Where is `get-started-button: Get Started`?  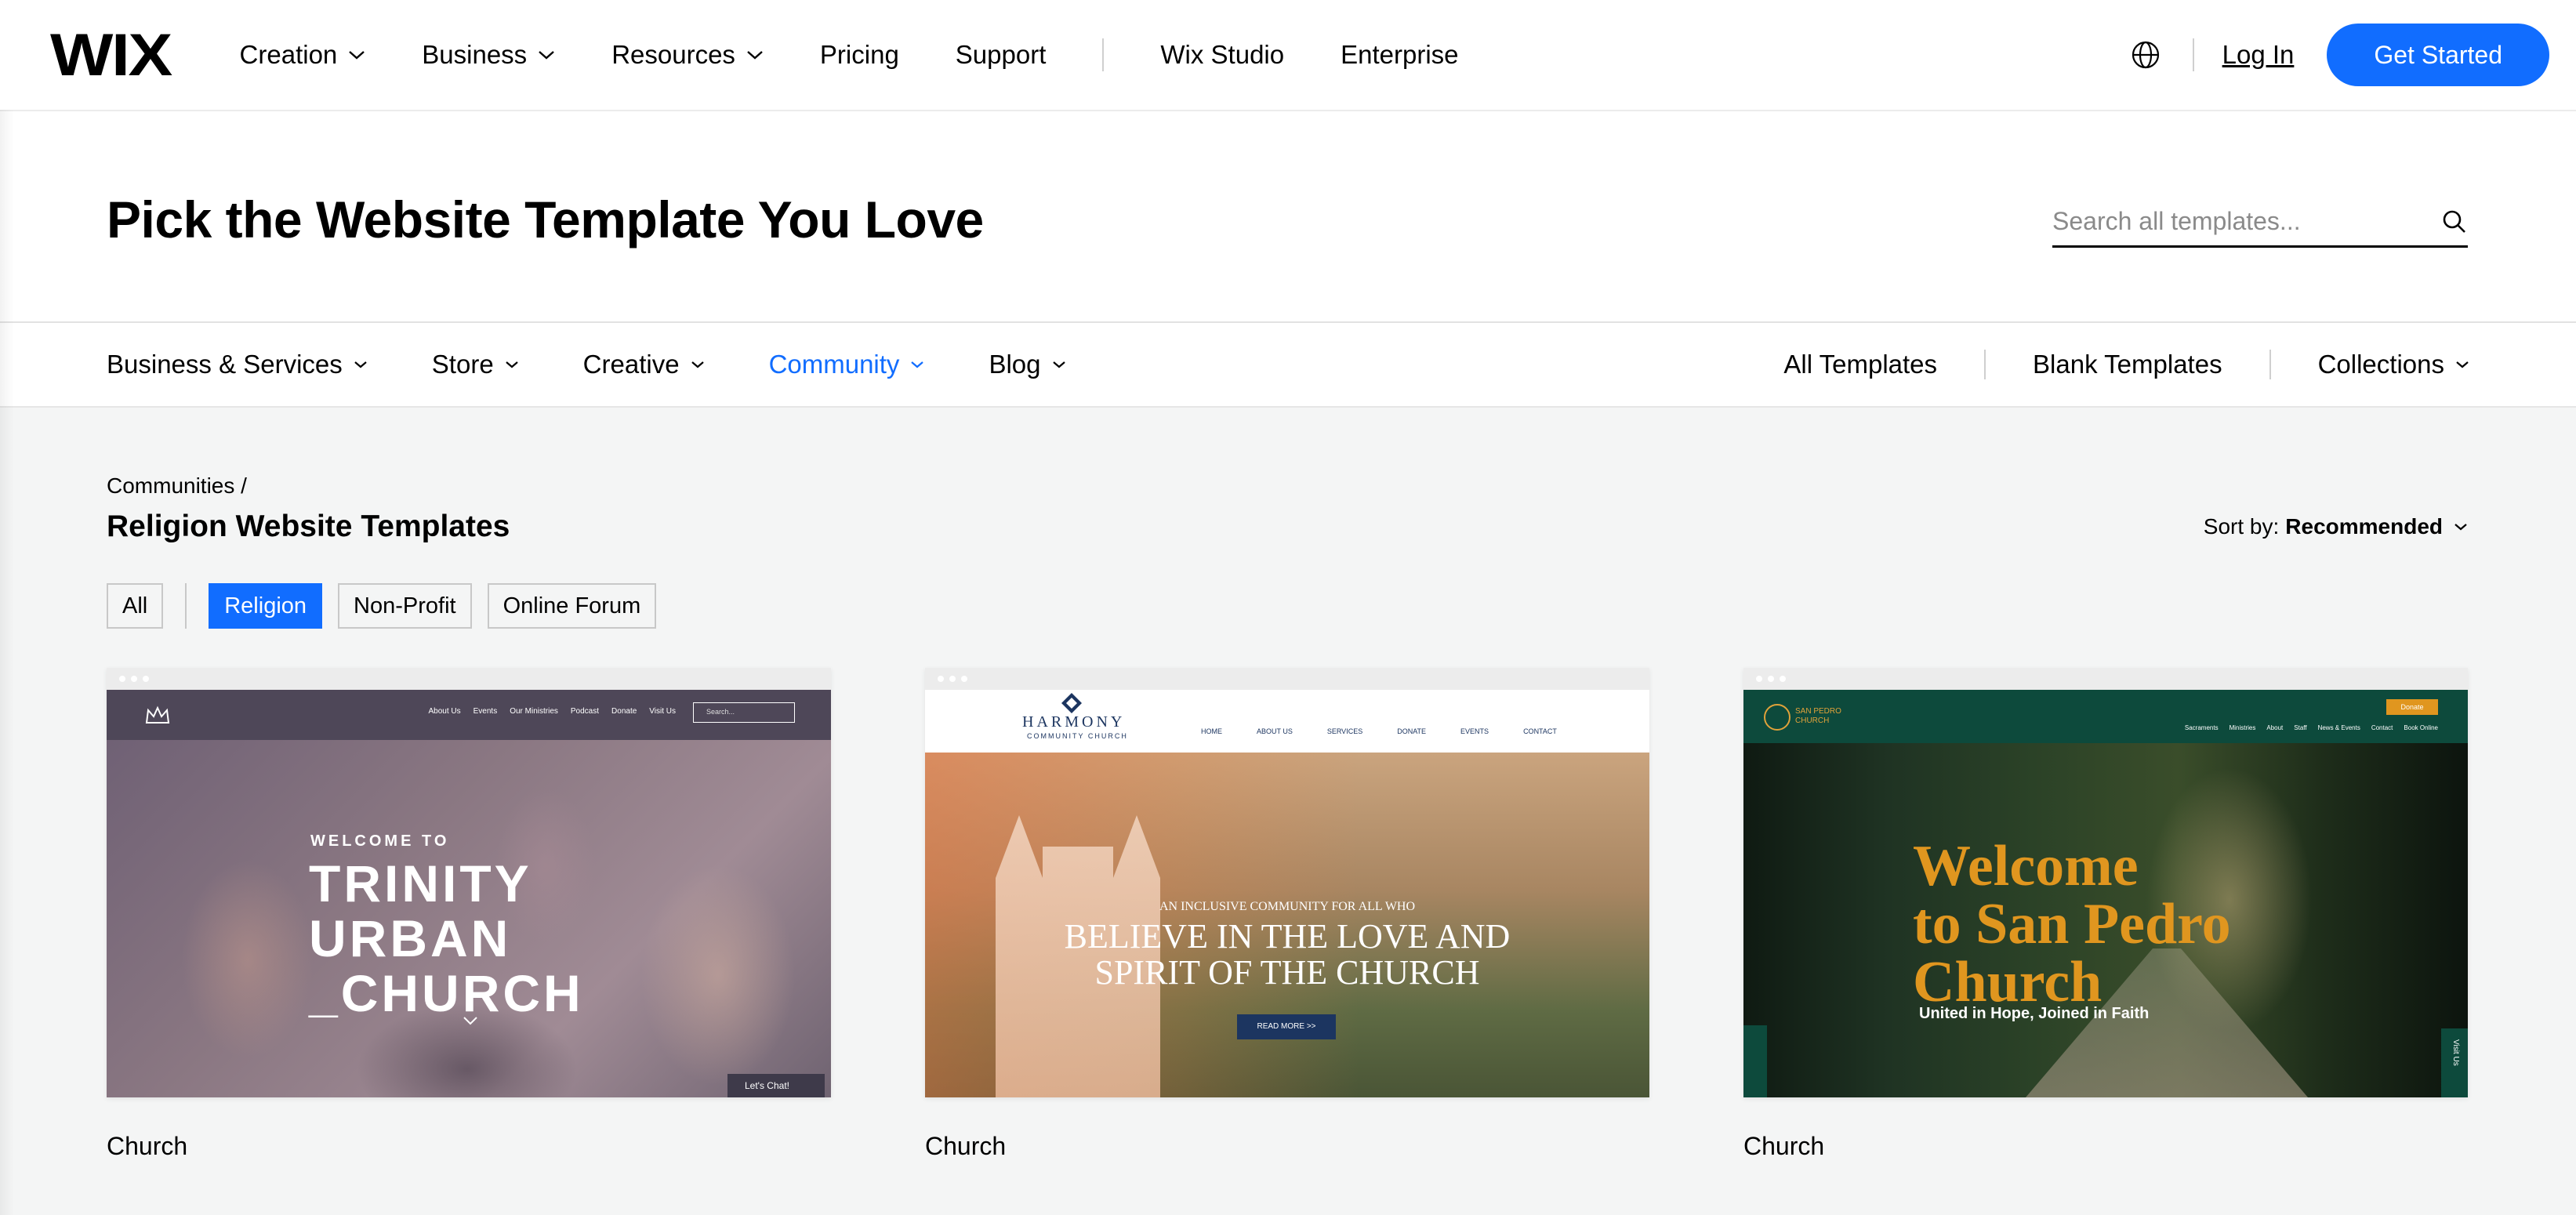
get-started-button: Get Started is located at coordinates (2438, 55).